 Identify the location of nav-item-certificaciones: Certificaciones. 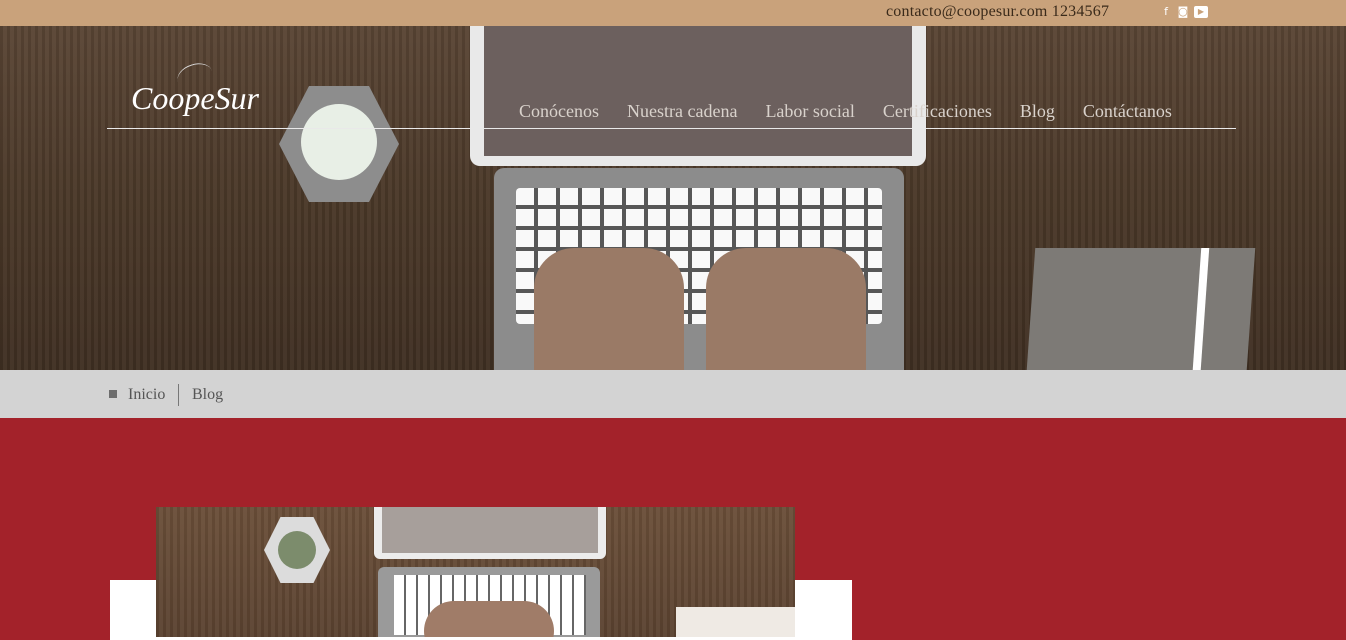
(937, 111).